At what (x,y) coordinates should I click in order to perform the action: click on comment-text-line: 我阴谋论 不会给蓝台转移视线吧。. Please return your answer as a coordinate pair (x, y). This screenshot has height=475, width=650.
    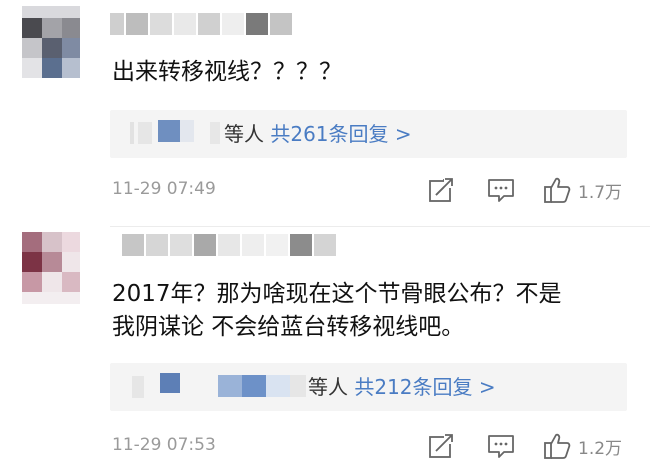
    Looking at the image, I should click on (288, 327).